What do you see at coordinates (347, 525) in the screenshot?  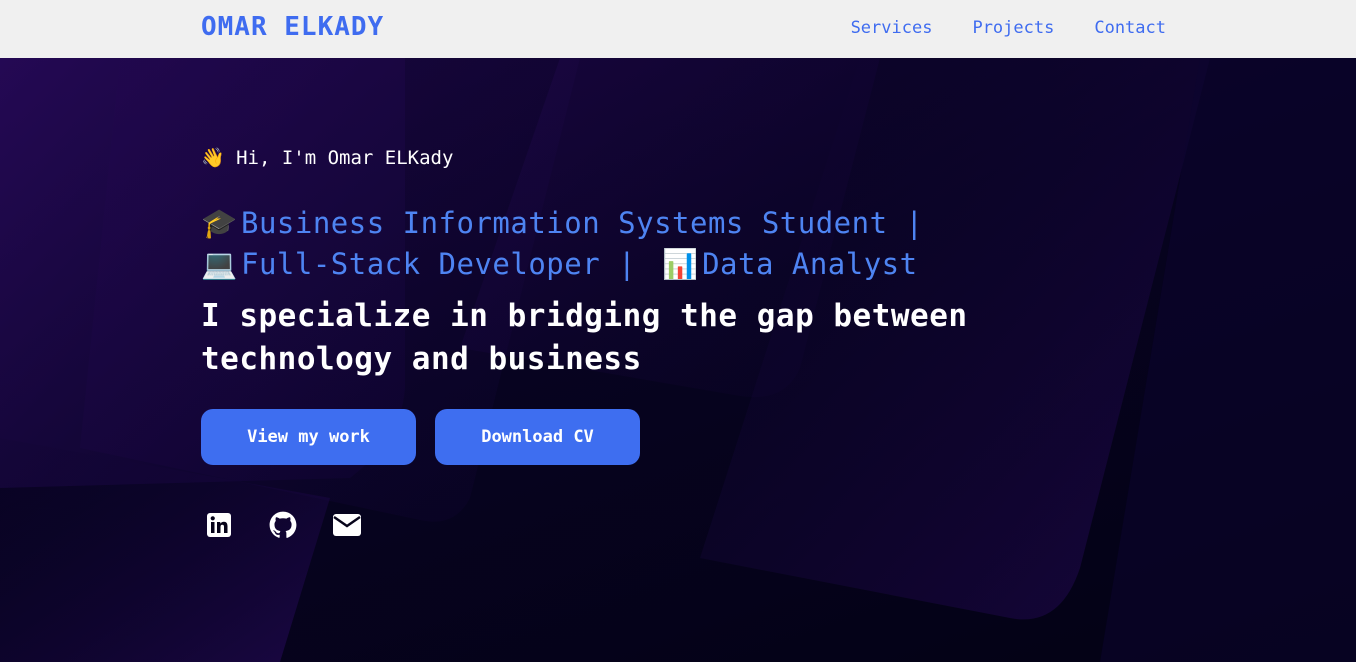 I see `email-icon` at bounding box center [347, 525].